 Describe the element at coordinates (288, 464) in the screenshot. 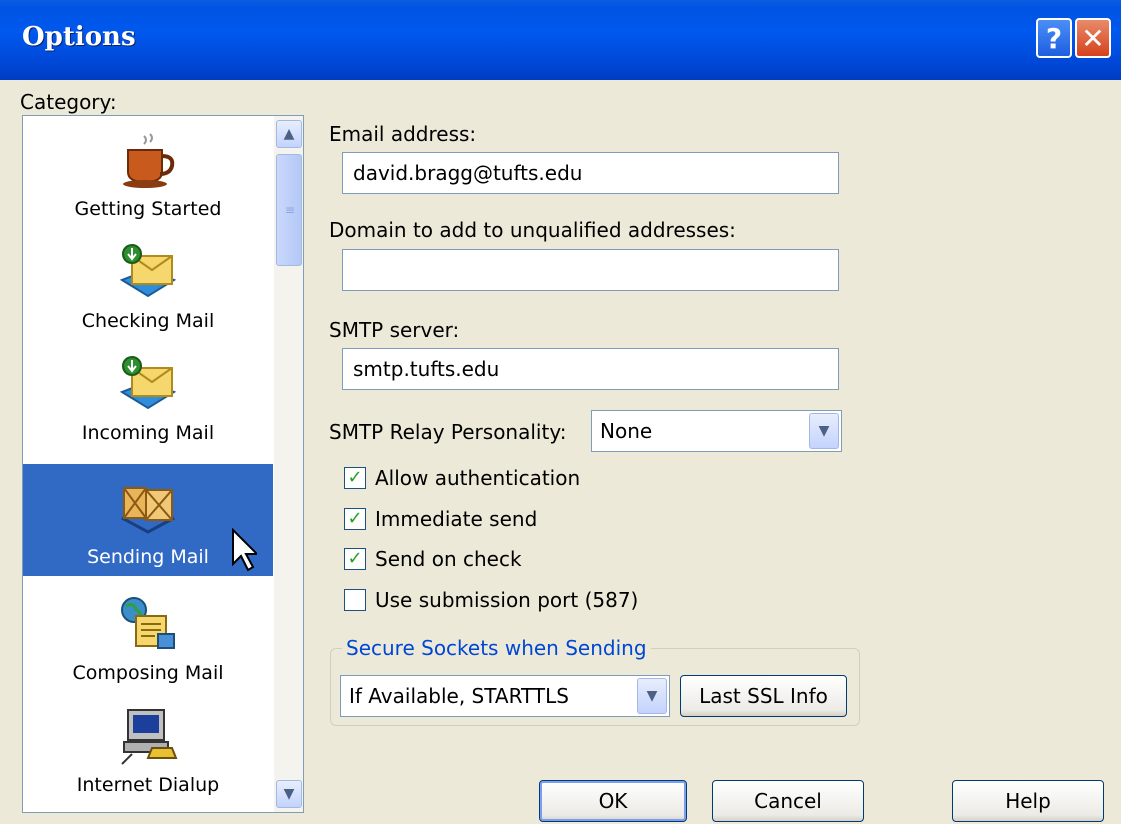

I see `category-scrollbar: ▲ ≡ ▼` at that location.